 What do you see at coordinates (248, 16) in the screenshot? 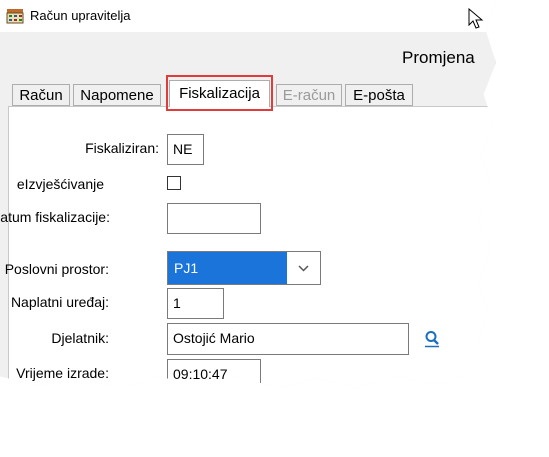
I see `title-bar: Račun upravitelja` at bounding box center [248, 16].